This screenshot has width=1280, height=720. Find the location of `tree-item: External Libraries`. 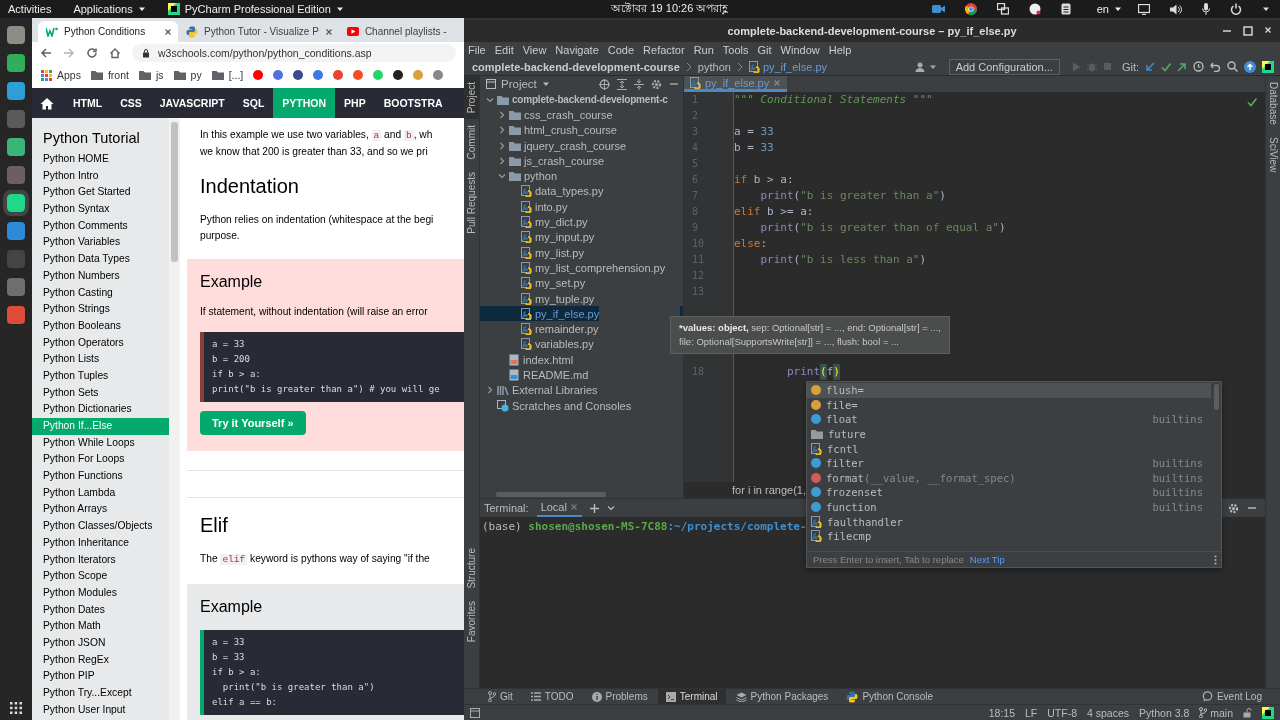

tree-item: External Libraries is located at coordinates (539, 390).